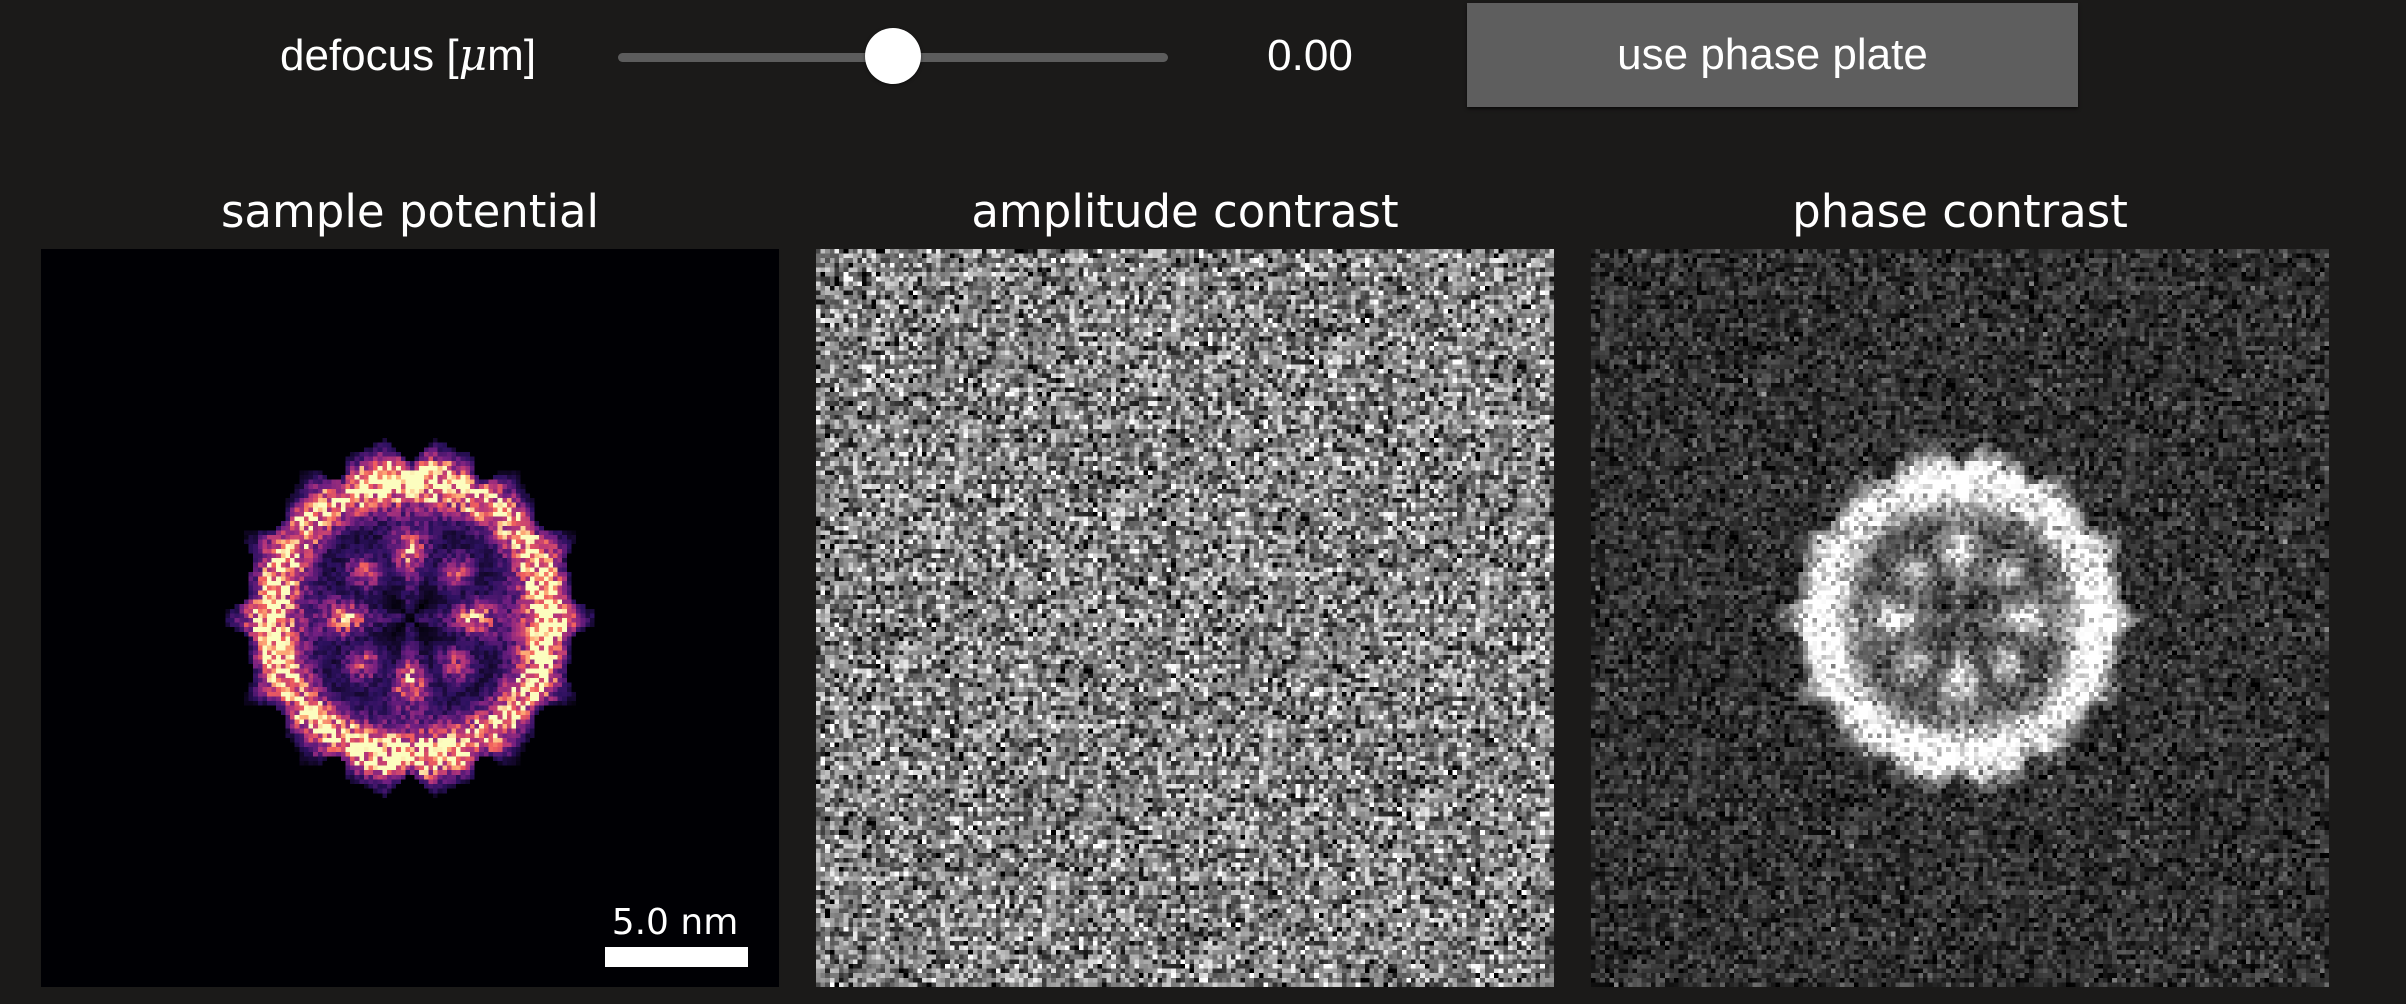 Image resolution: width=2406 pixels, height=1004 pixels. Describe the element at coordinates (1185, 211) in the screenshot. I see `panel-title-amplitude-contrast: amplitude contrast` at that location.